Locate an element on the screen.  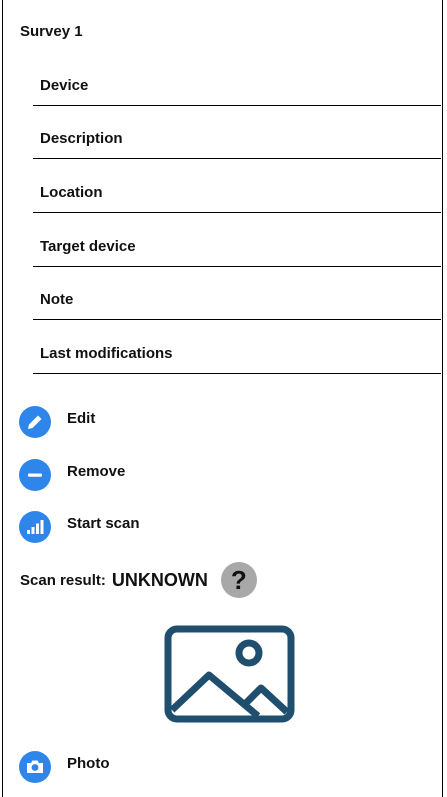
signal-bars-icon is located at coordinates (35, 527).